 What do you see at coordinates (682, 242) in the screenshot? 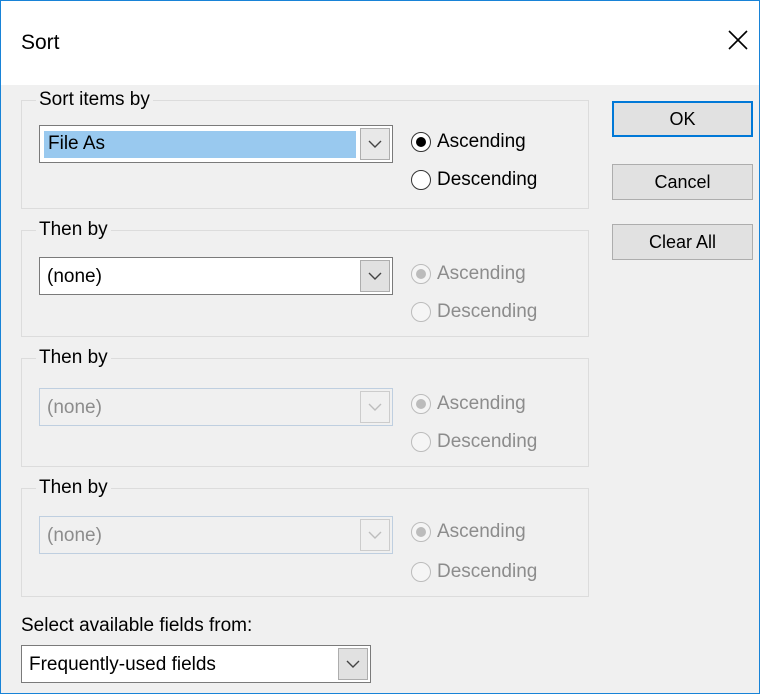
I see `clear-all-button: Clear All` at bounding box center [682, 242].